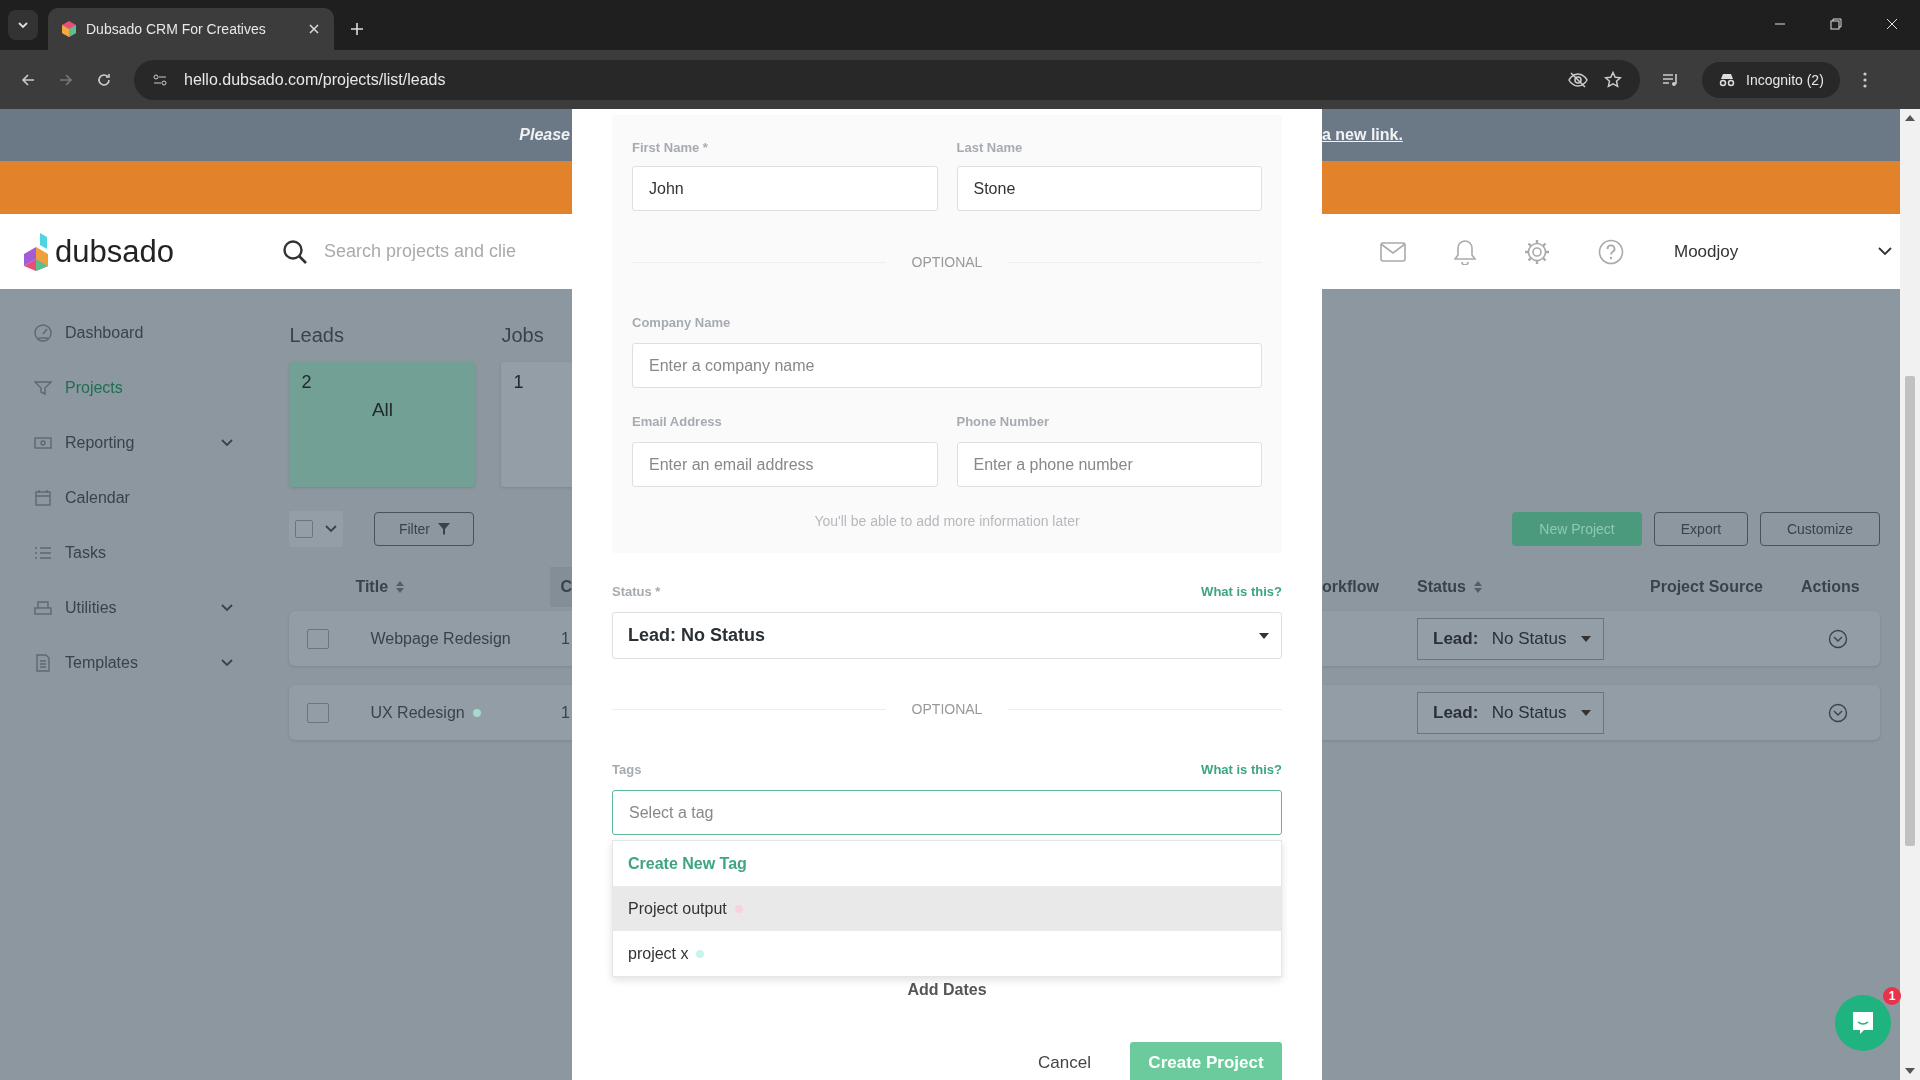 Image resolution: width=1920 pixels, height=1080 pixels. What do you see at coordinates (947, 990) in the screenshot?
I see `add-dates-link: Add Dates` at bounding box center [947, 990].